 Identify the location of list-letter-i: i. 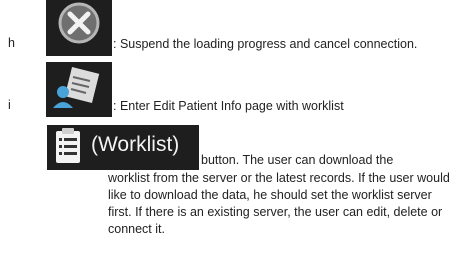
(9, 105).